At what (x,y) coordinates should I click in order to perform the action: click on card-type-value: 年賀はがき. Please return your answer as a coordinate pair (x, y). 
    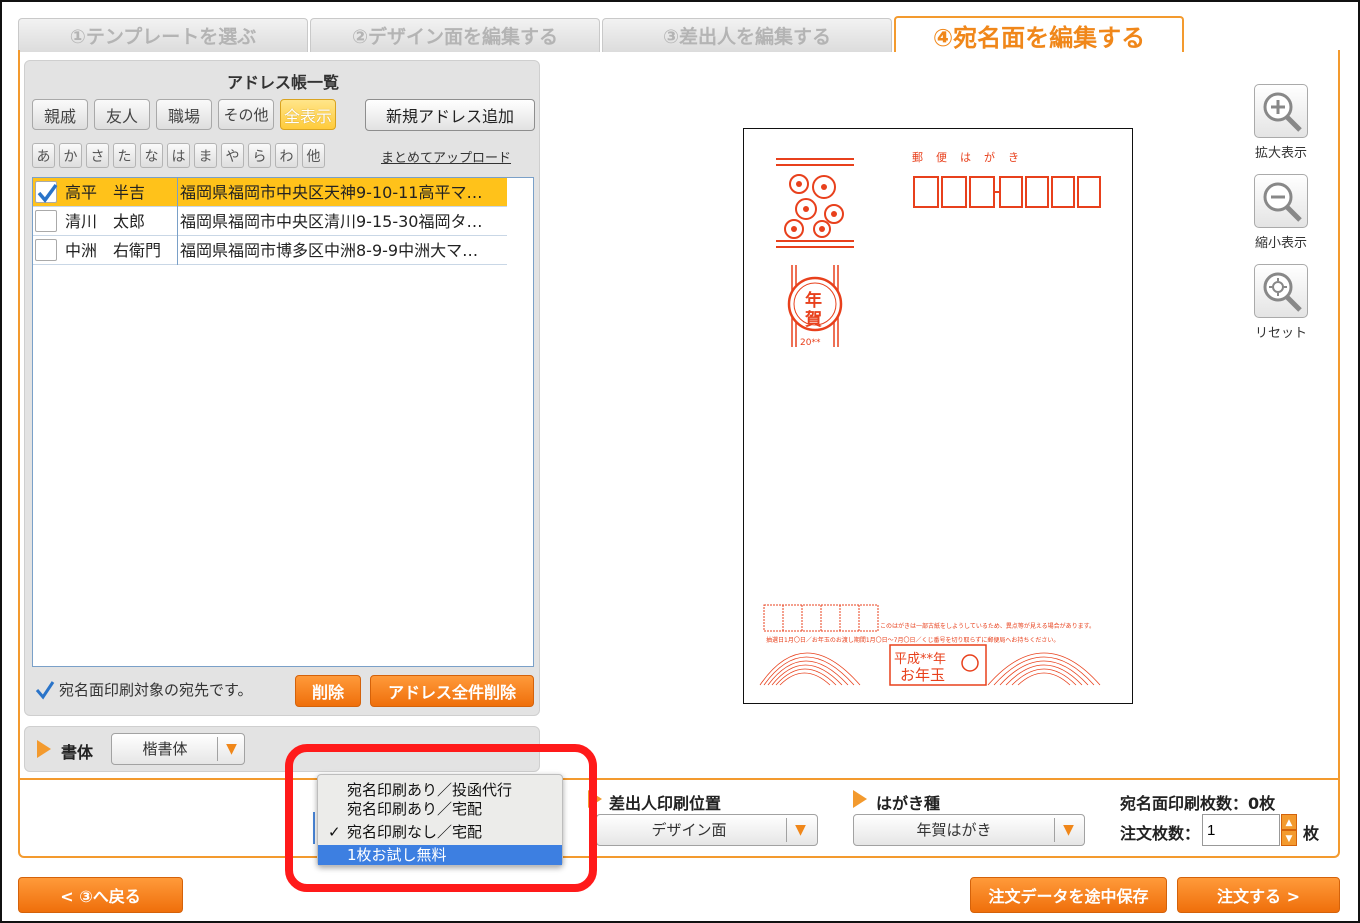
    Looking at the image, I should click on (954, 830).